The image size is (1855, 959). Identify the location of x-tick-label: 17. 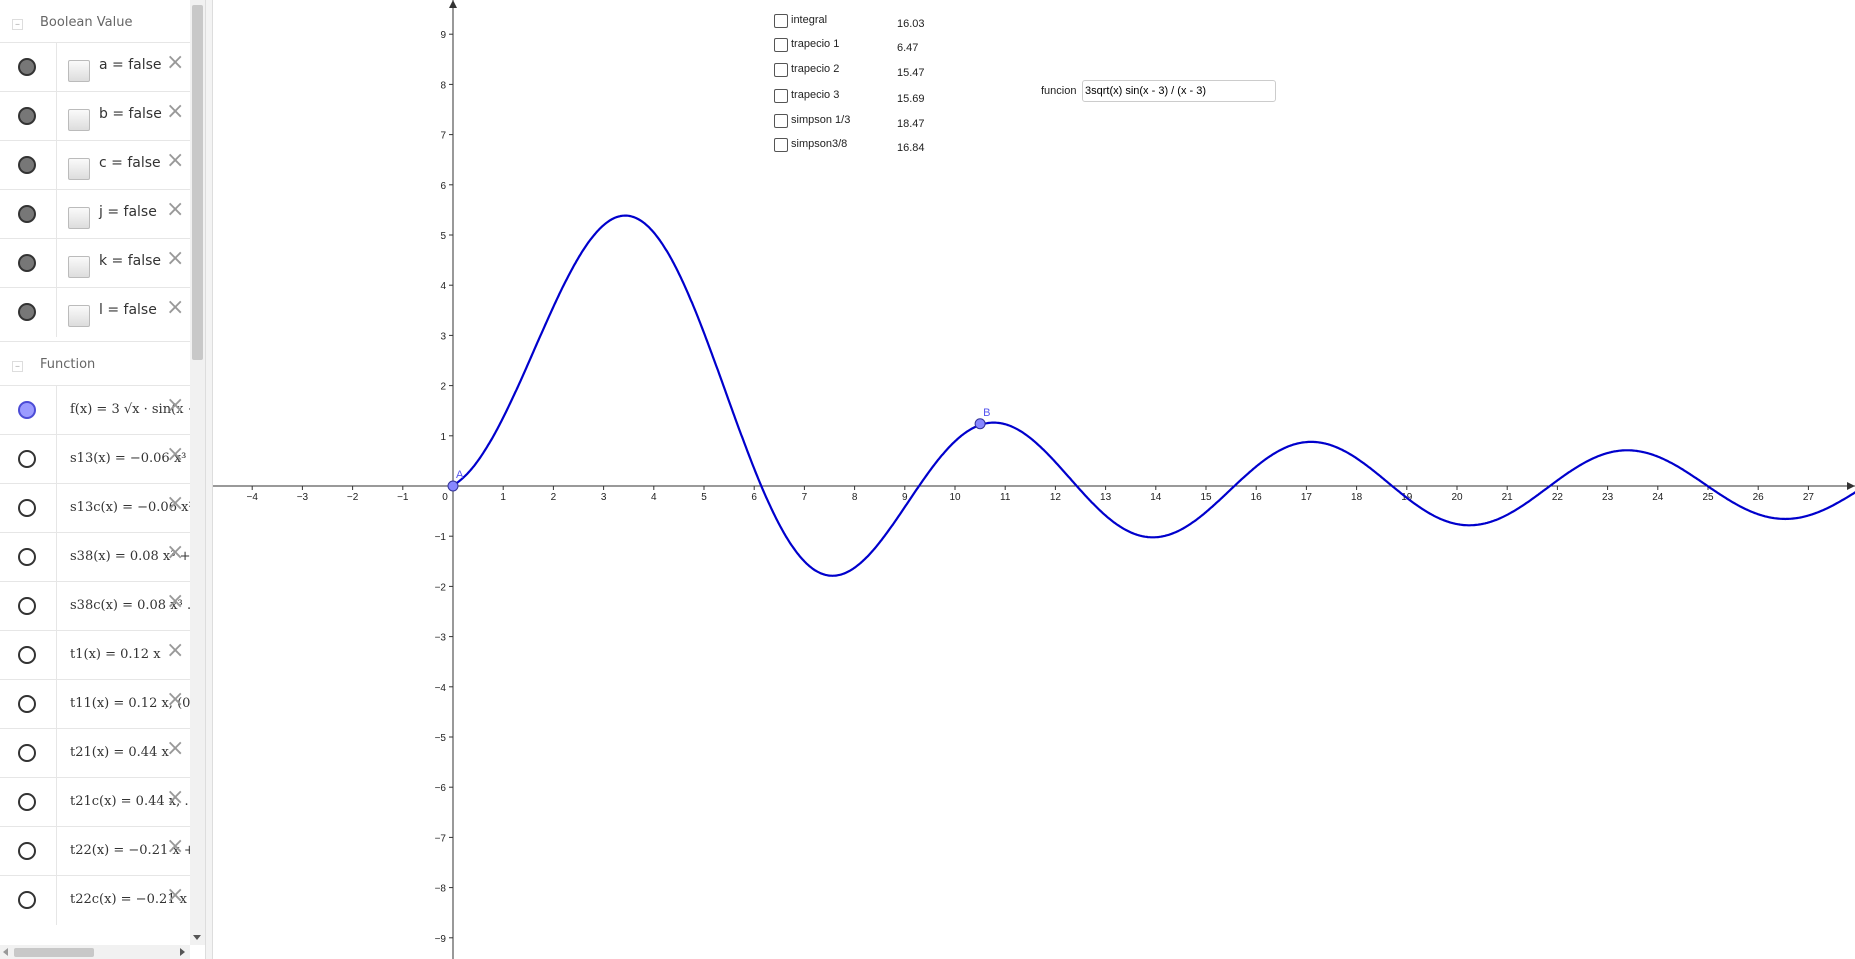
(1307, 497).